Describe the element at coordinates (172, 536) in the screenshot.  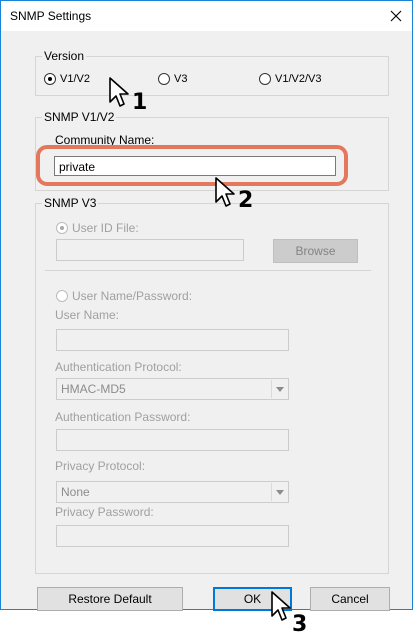
I see `privacy-password-input` at that location.